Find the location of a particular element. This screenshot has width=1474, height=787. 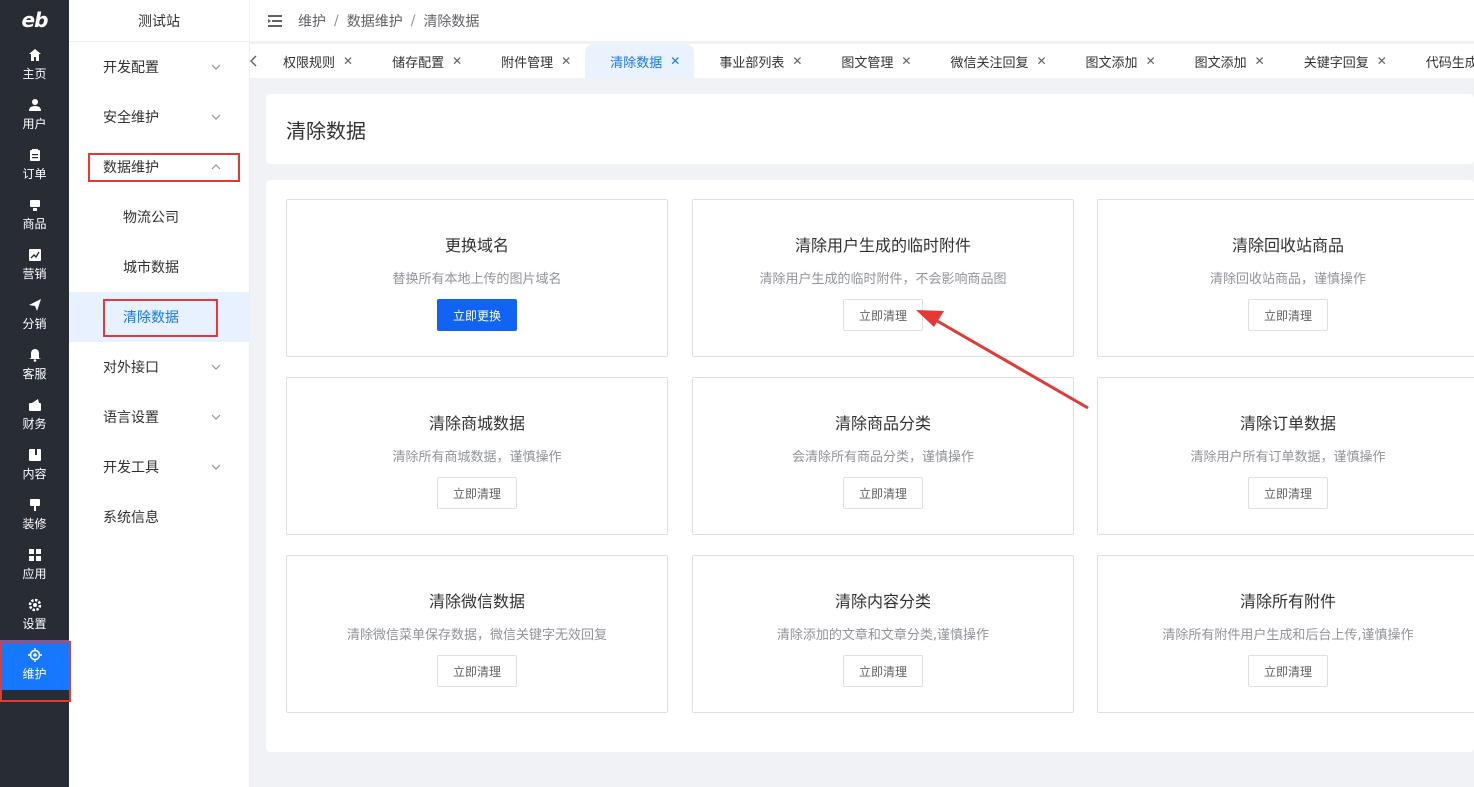

rail-item-9: 装修 is located at coordinates (34, 515).